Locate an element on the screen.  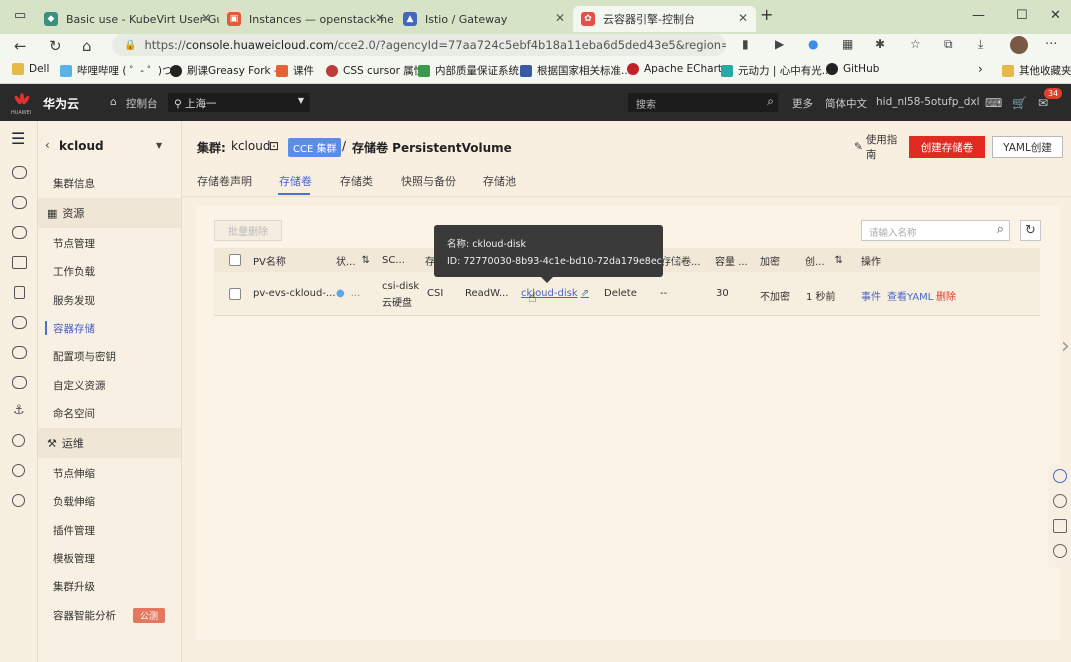
extension-icon: ● is located at coordinates (813, 44).